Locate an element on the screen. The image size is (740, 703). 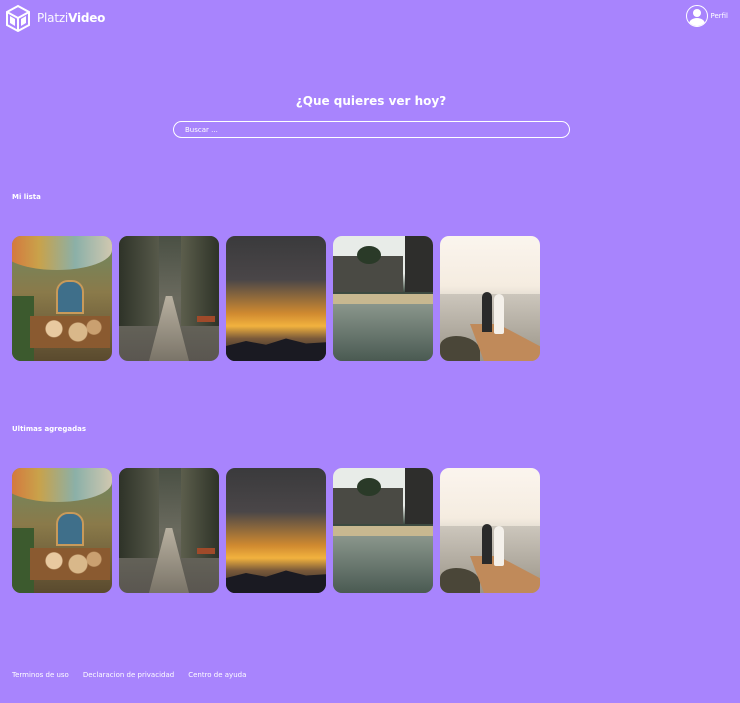
footer-link-terms: Terminos de uso is located at coordinates (40, 675).